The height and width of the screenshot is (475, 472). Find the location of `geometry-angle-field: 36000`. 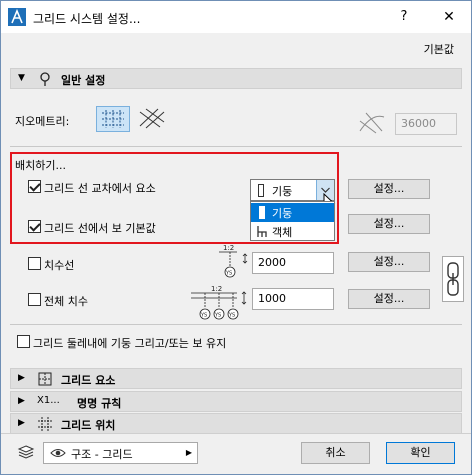

geometry-angle-field: 36000 is located at coordinates (426, 124).